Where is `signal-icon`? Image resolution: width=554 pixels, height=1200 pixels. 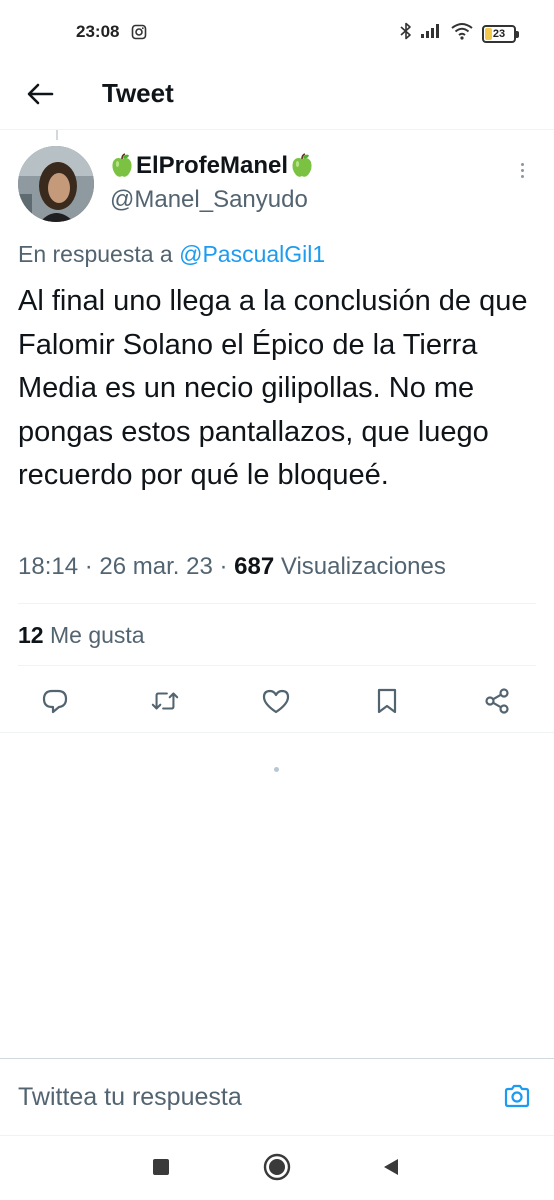
signal-icon is located at coordinates (431, 33).